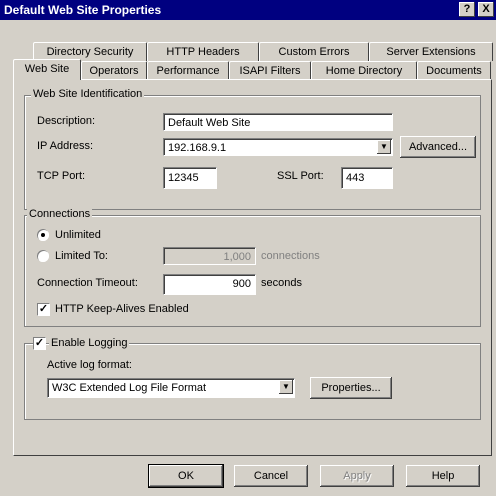  What do you see at coordinates (66, 121) in the screenshot?
I see `description-label: Description:` at bounding box center [66, 121].